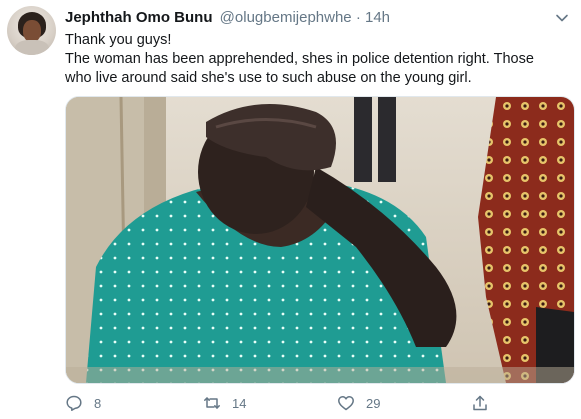  What do you see at coordinates (98, 403) in the screenshot?
I see `reply-count: 8` at bounding box center [98, 403].